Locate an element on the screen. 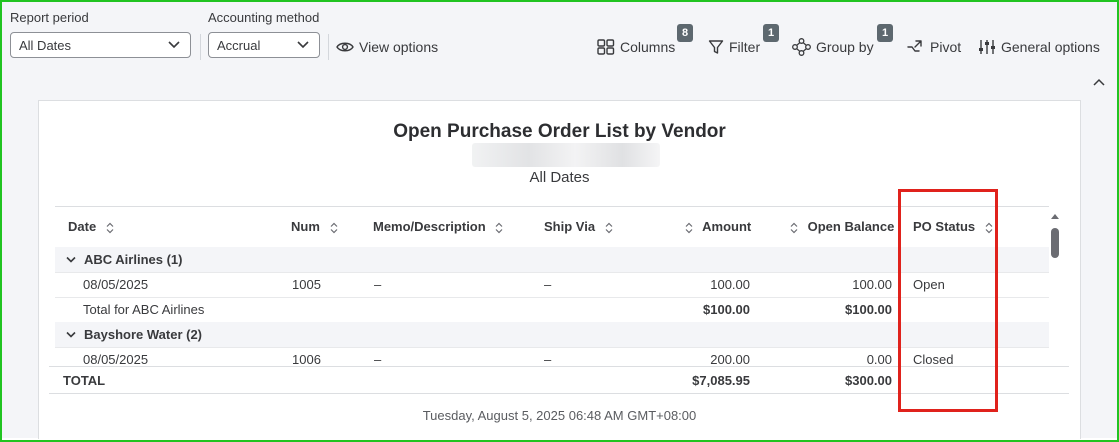 The image size is (1119, 442). accounting-method-select: Accrual is located at coordinates (264, 45).